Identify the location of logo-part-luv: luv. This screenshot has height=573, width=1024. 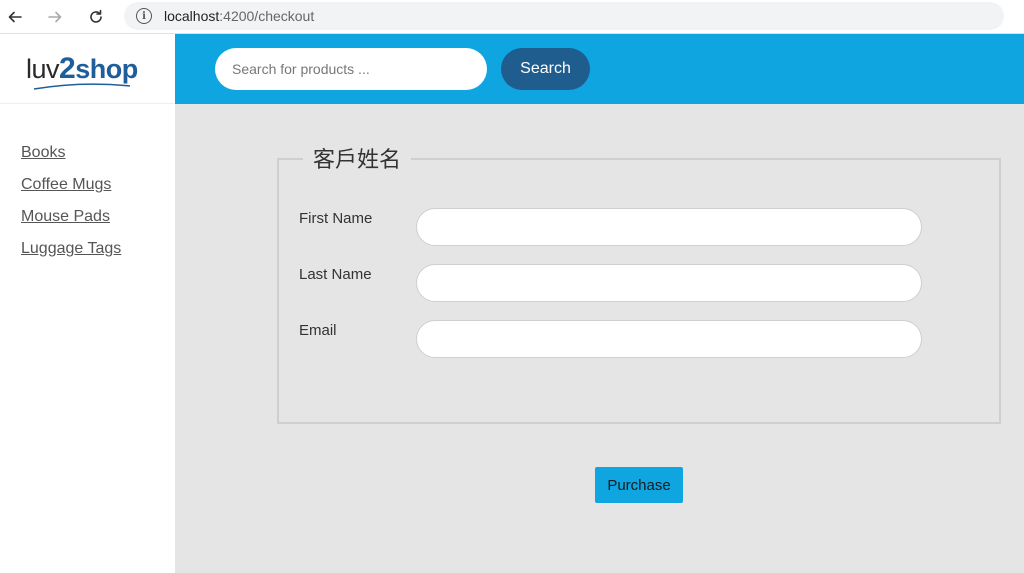
(43, 68).